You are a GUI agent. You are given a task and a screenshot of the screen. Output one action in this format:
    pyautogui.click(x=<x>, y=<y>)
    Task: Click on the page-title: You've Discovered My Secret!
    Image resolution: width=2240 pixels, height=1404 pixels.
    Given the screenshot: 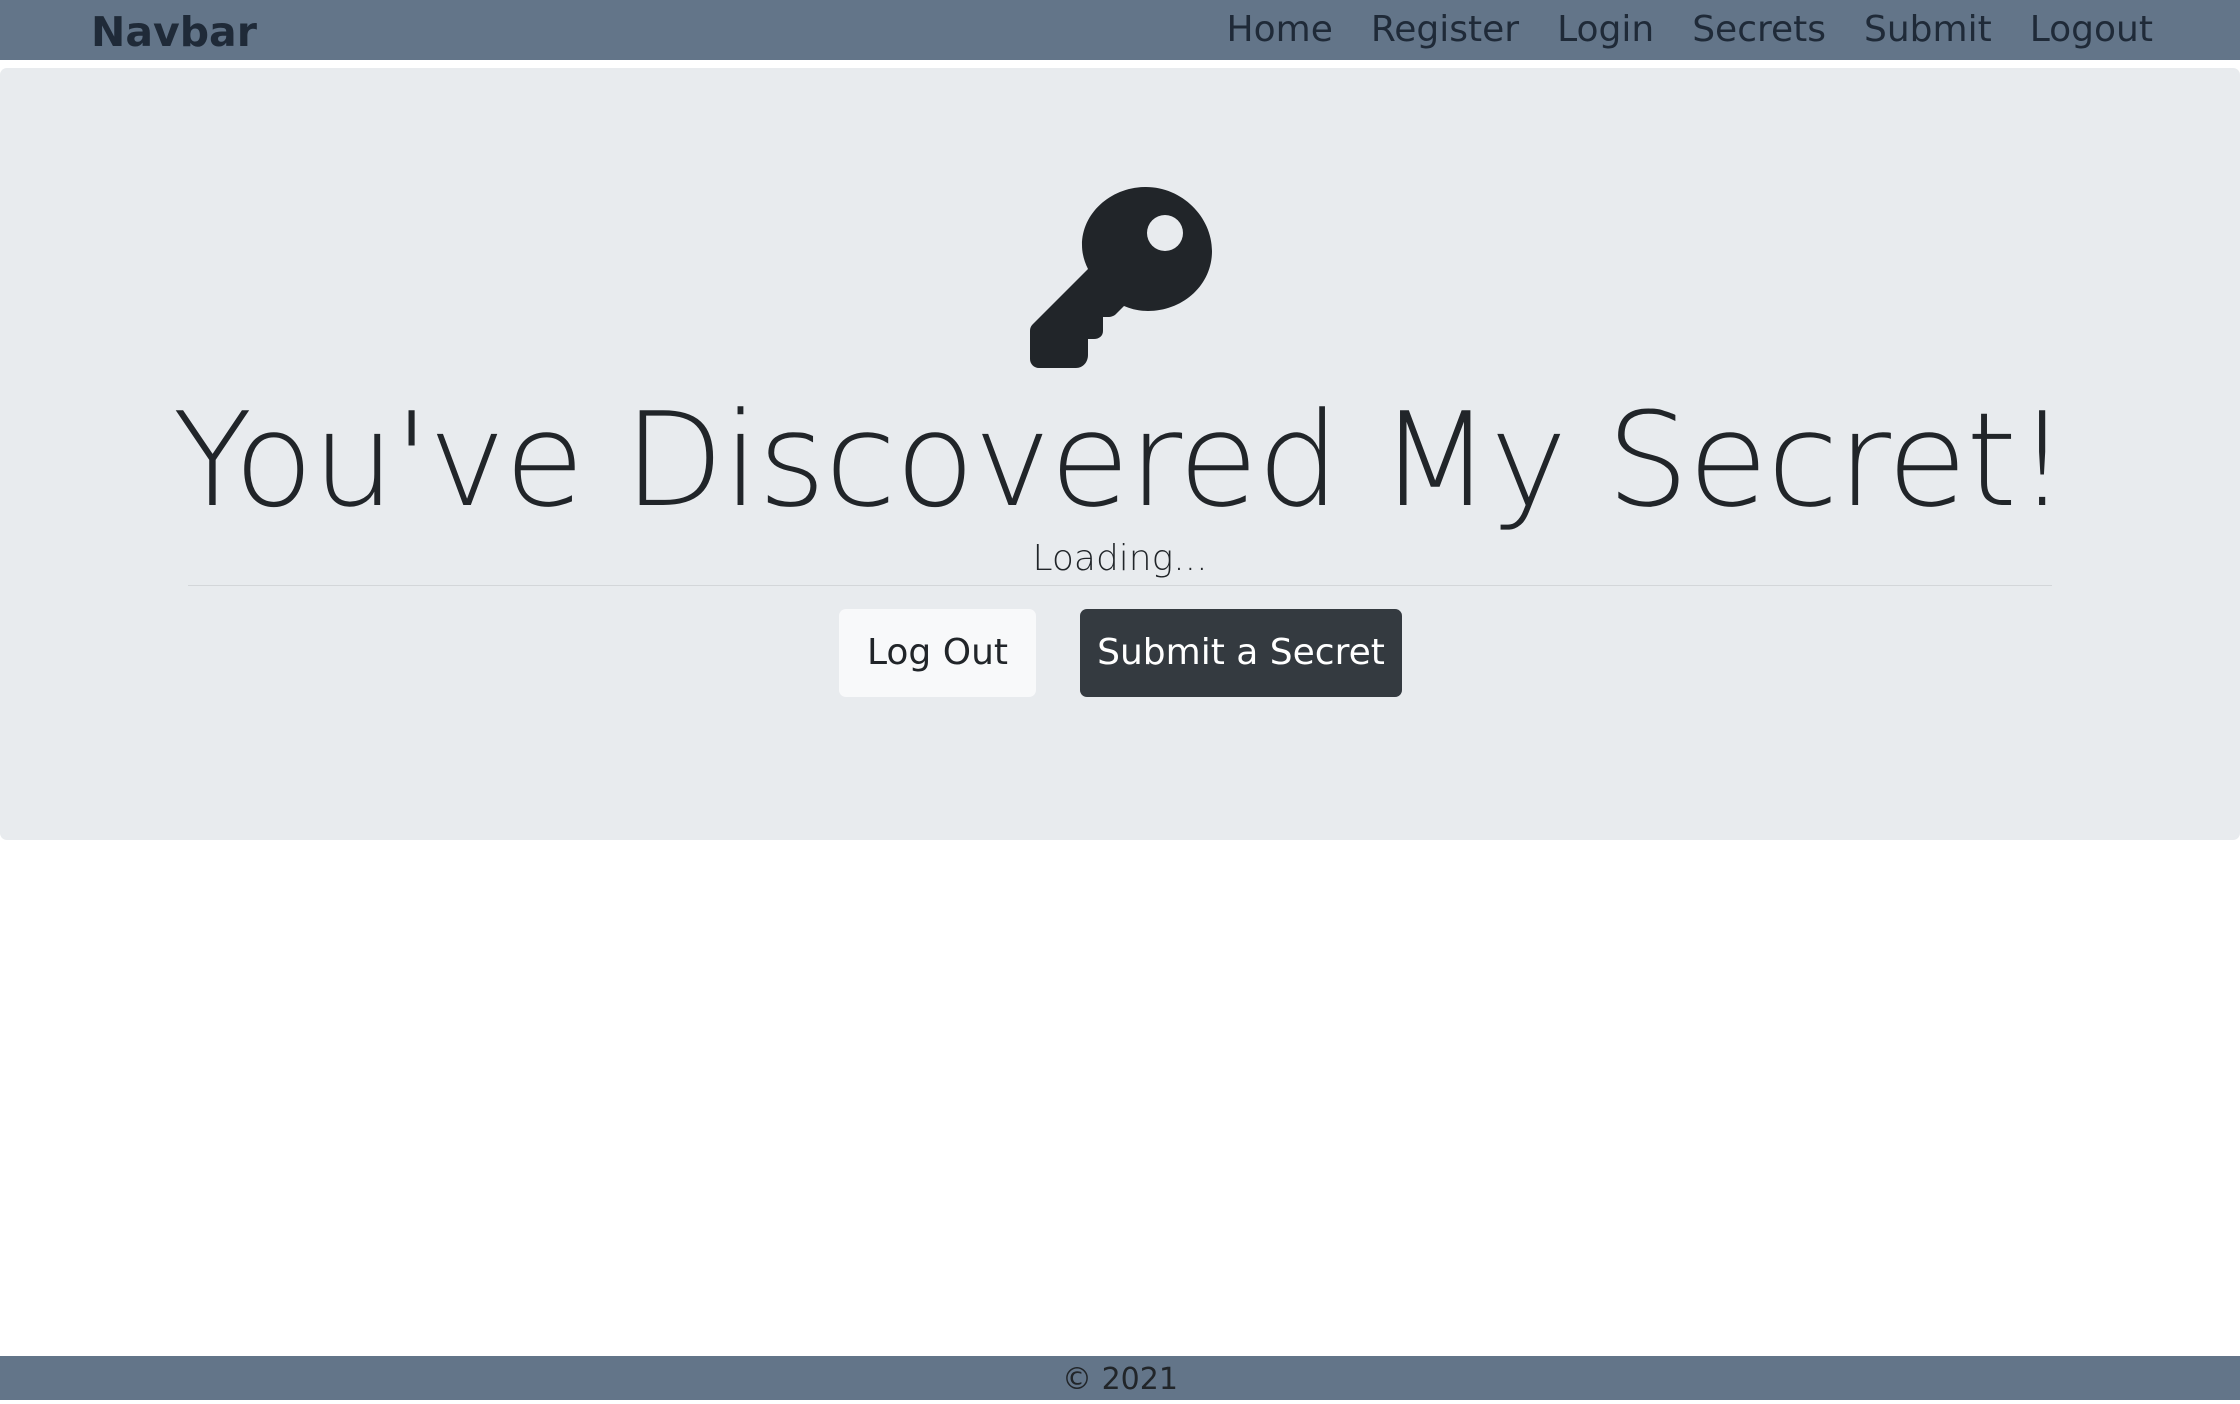 What is the action you would take?
    pyautogui.click(x=1120, y=460)
    